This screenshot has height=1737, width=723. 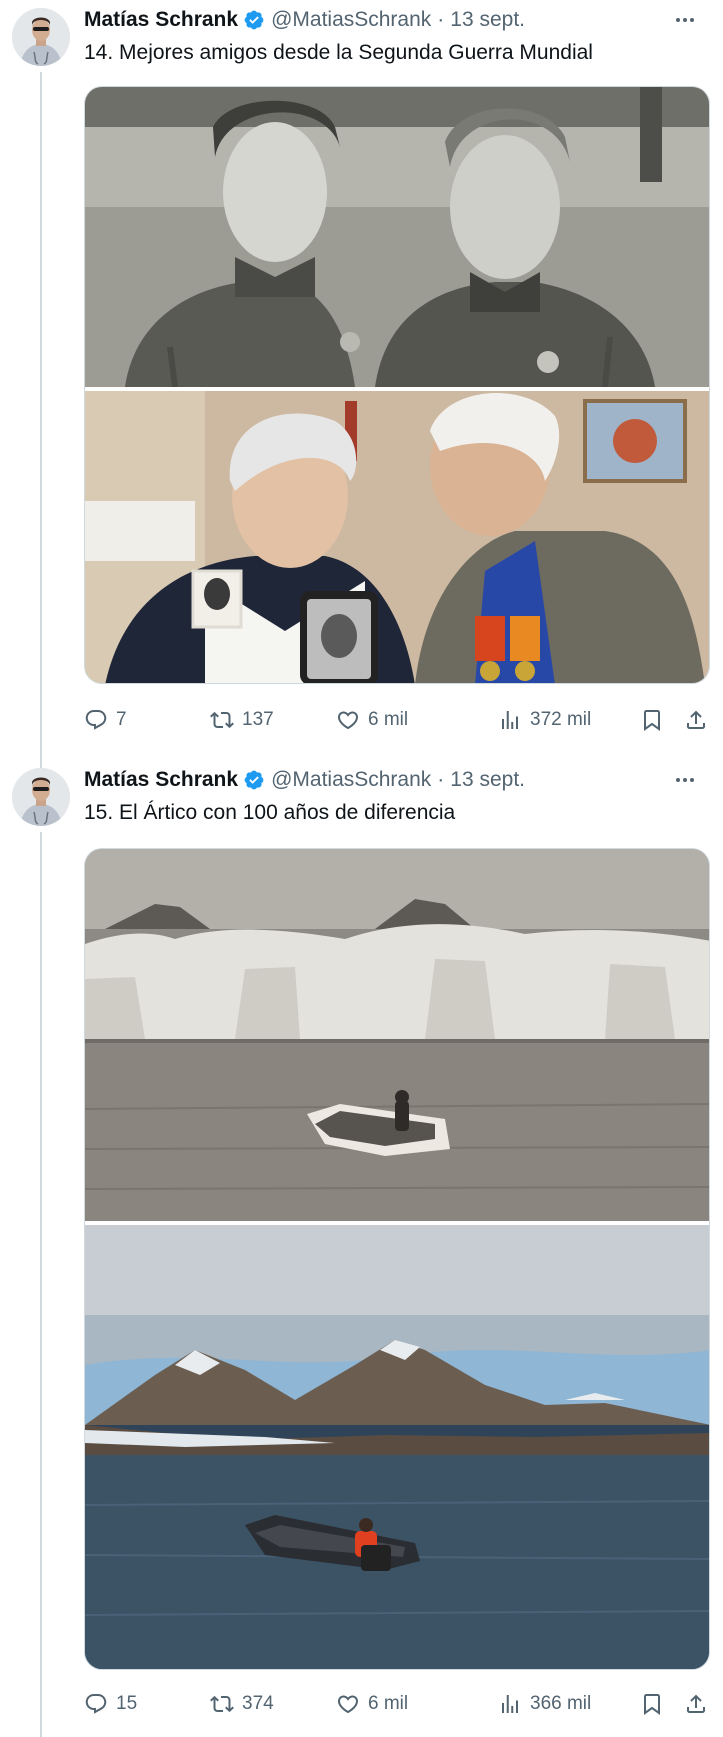 I want to click on photo-wwii-soldiers, so click(x=397, y=237).